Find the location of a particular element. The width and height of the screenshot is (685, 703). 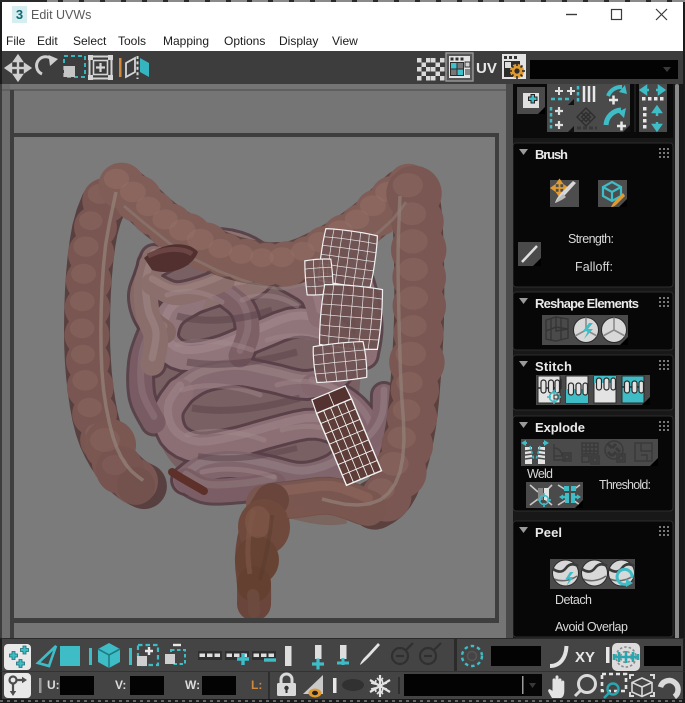

svg-text: Weld is located at coordinates (540, 474).